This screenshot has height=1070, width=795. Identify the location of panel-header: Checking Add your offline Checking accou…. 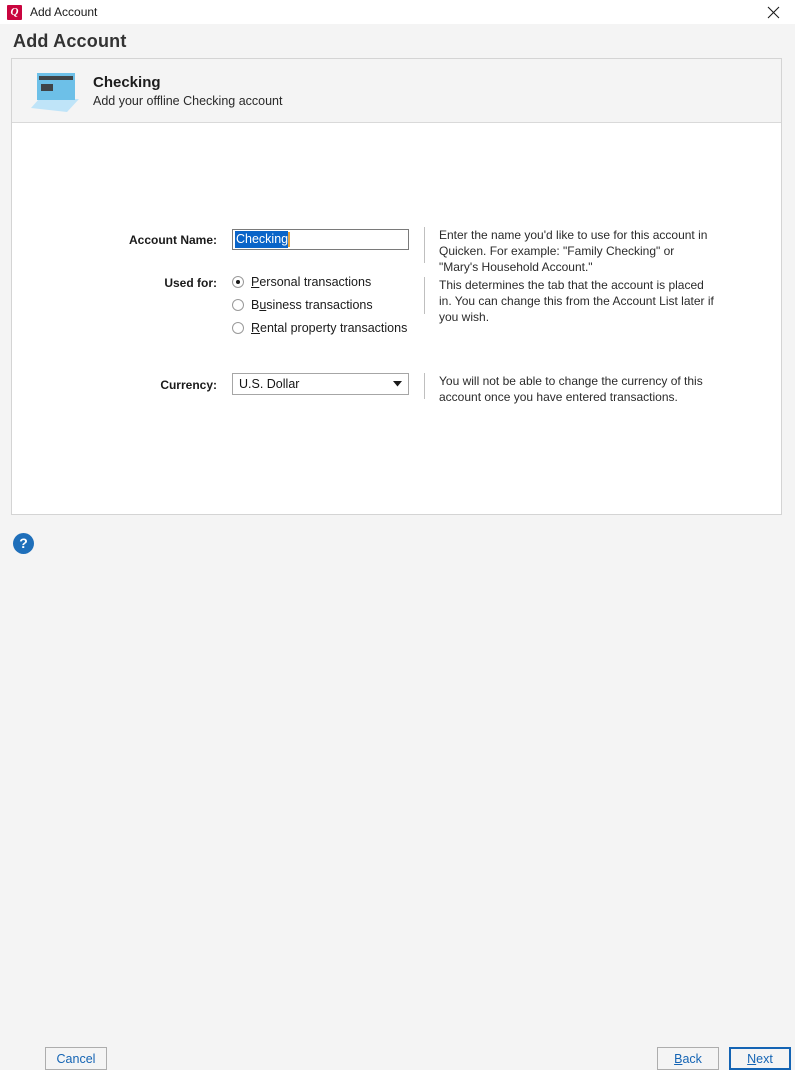
(396, 91).